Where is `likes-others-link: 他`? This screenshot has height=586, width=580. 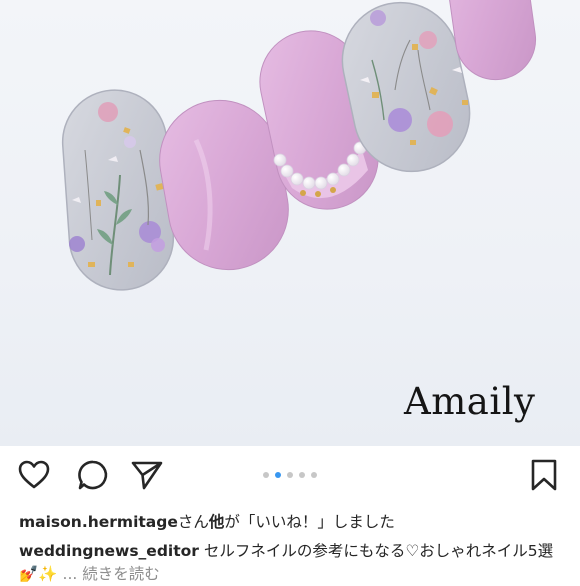
likes-others-link: 他 is located at coordinates (217, 522).